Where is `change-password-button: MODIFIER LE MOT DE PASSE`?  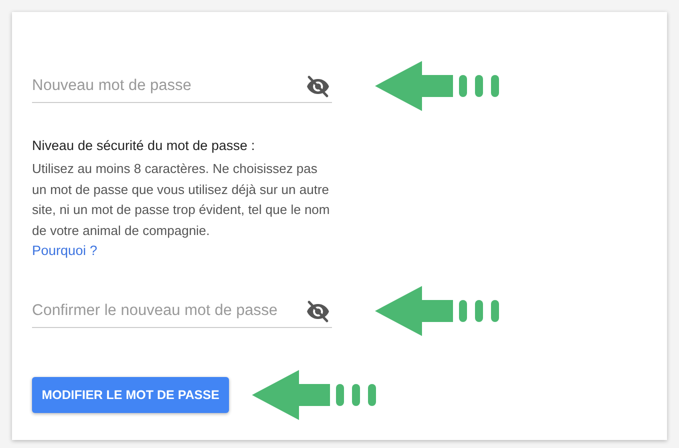 change-password-button: MODIFIER LE MOT DE PASSE is located at coordinates (130, 395).